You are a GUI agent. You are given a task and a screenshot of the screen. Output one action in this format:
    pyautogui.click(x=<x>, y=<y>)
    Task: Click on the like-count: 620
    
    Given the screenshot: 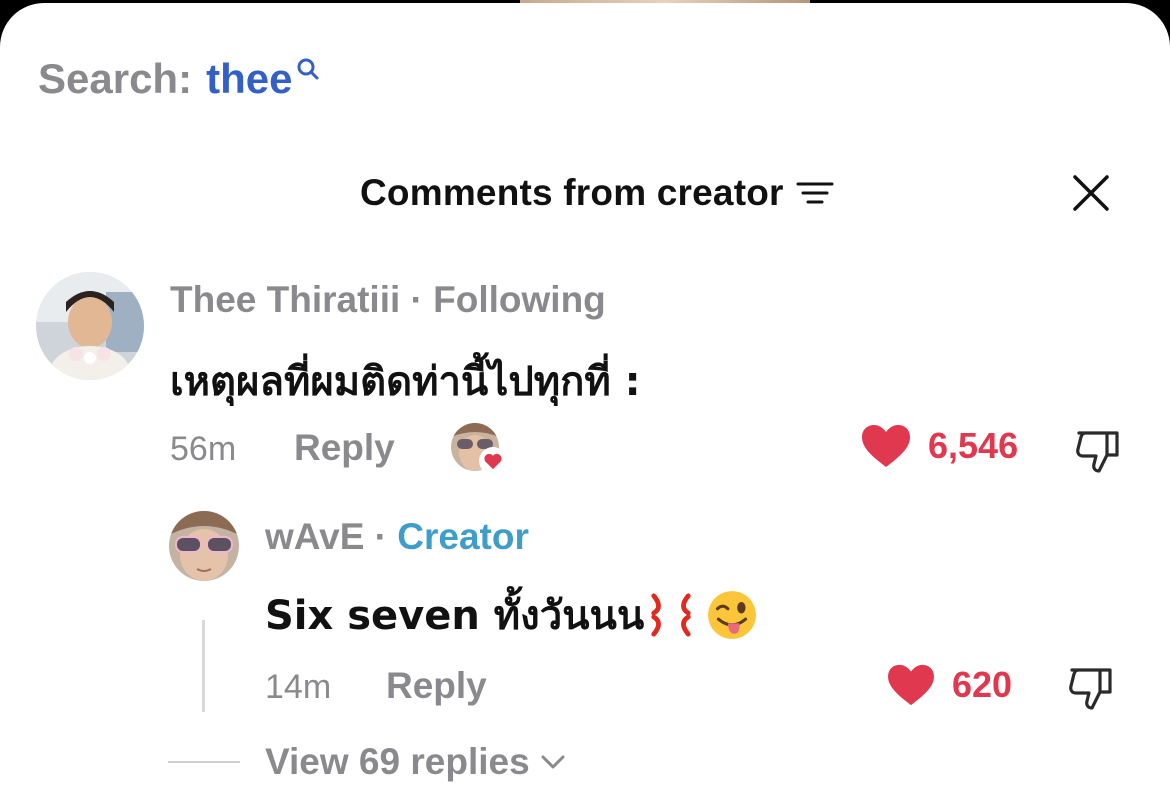 What is the action you would take?
    pyautogui.click(x=982, y=684)
    